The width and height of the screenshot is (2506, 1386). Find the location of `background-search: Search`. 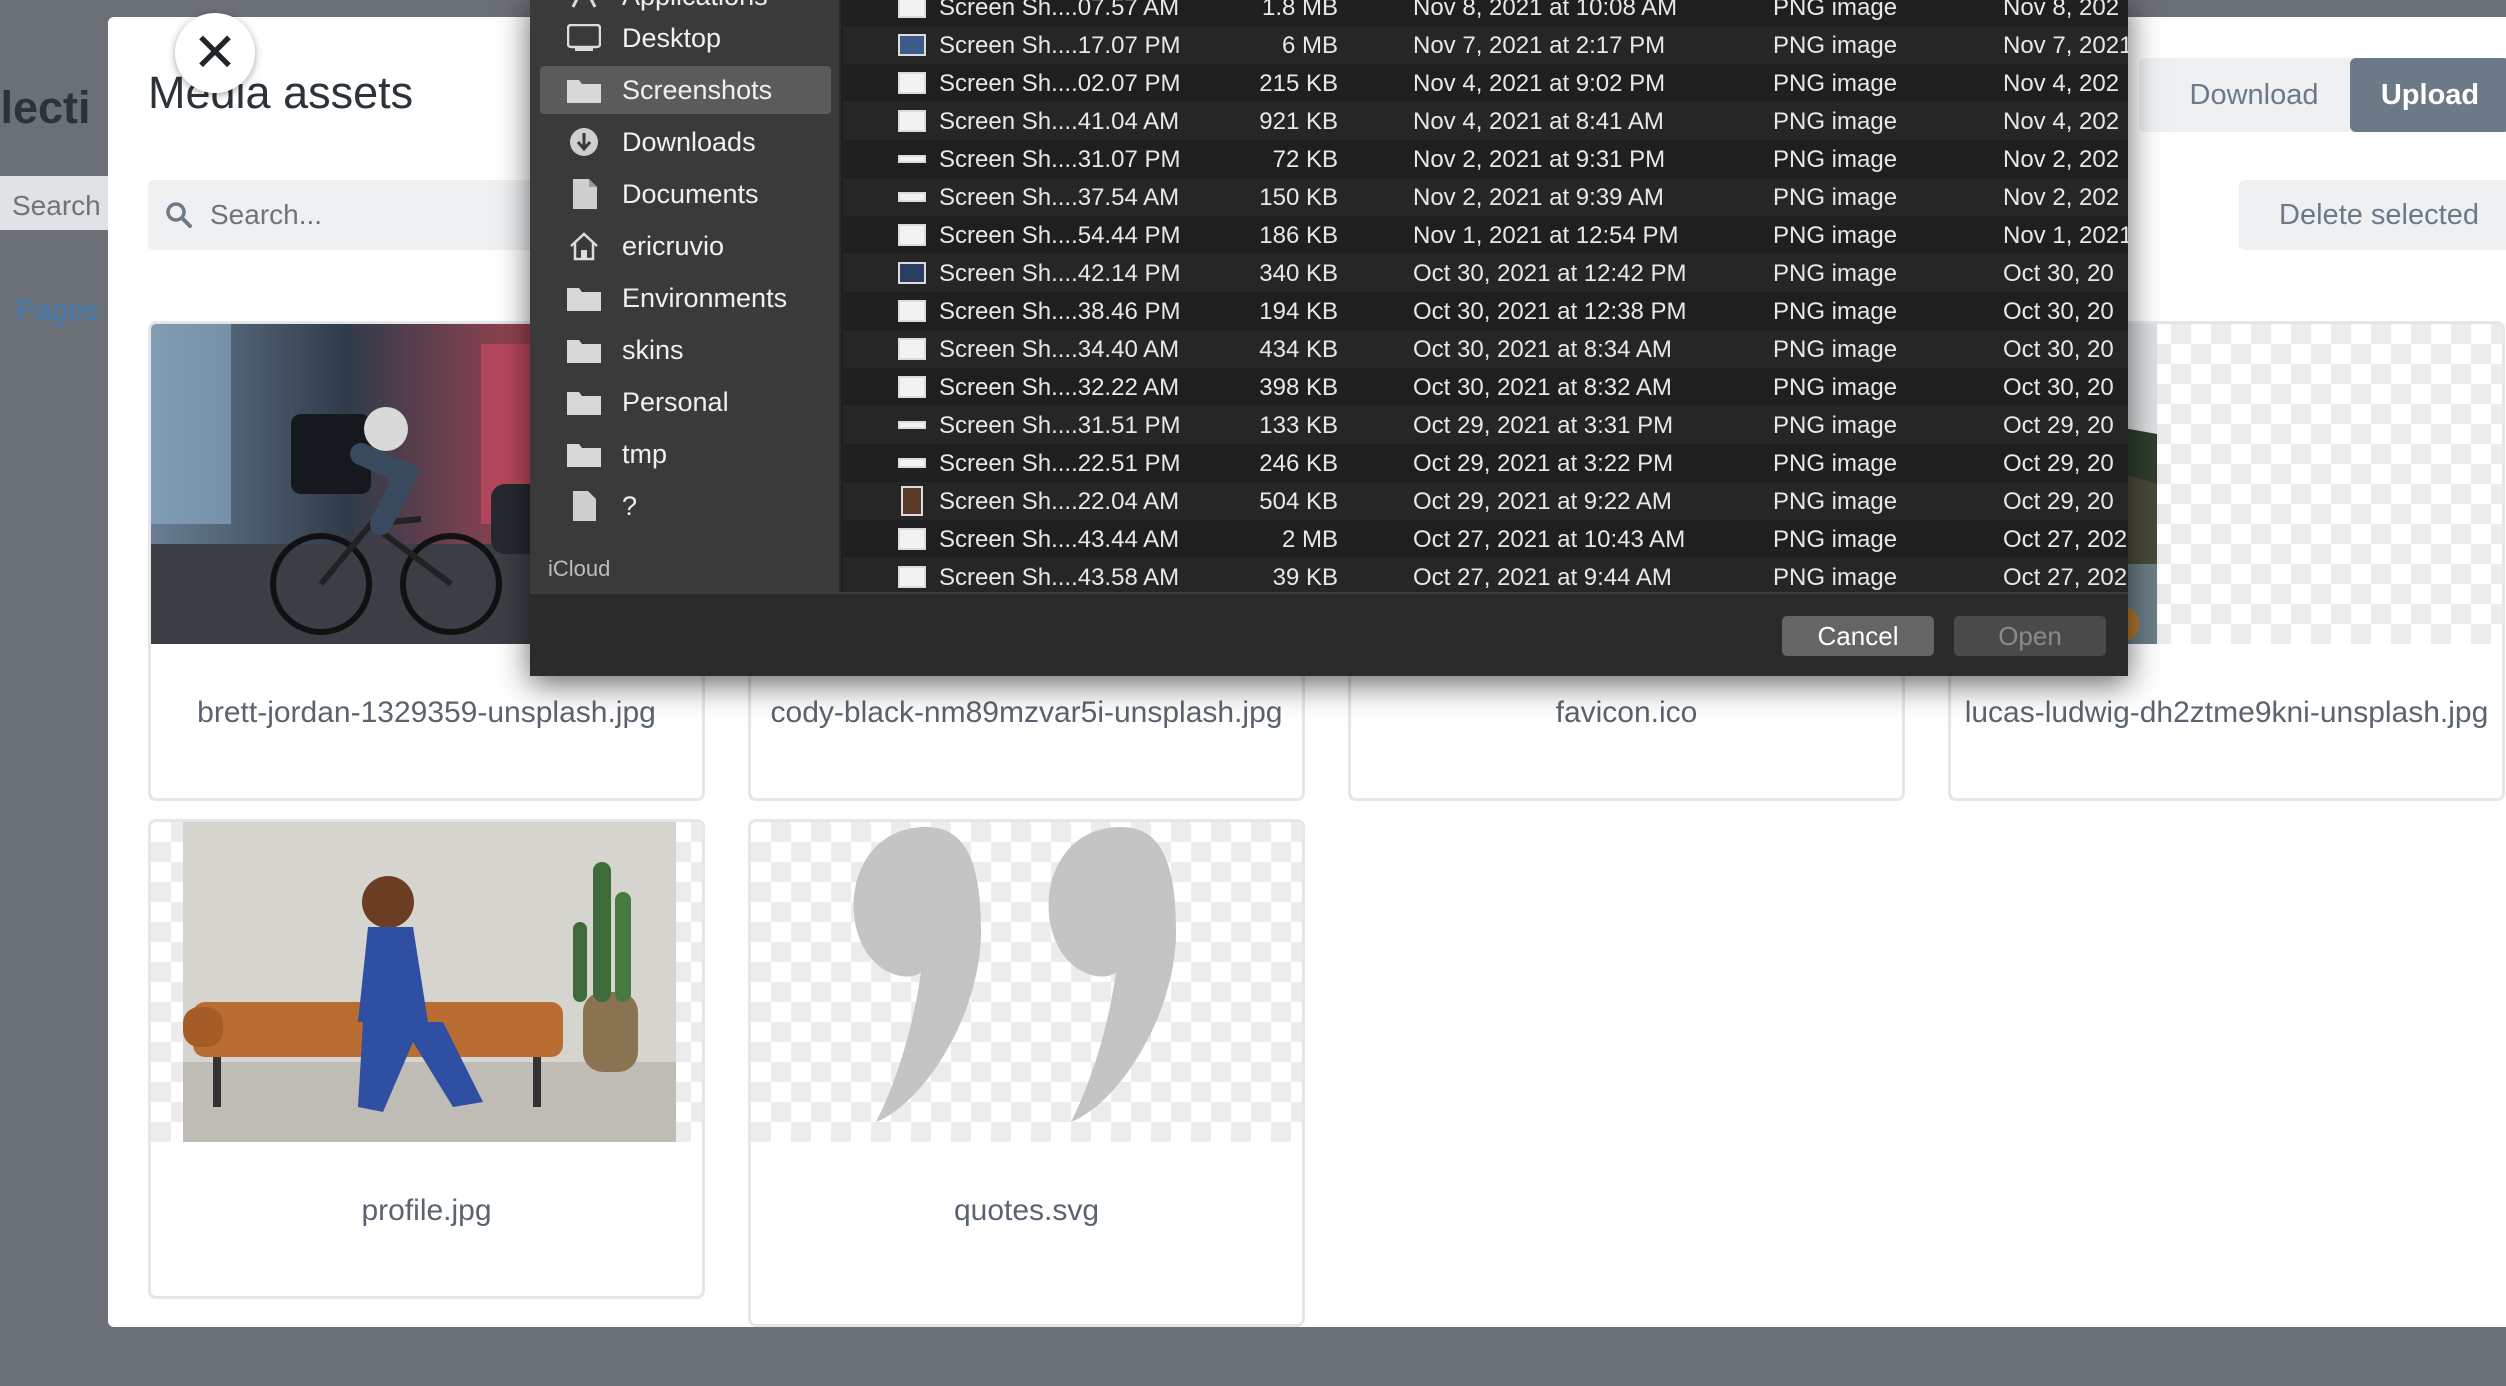

background-search: Search is located at coordinates (60, 203).